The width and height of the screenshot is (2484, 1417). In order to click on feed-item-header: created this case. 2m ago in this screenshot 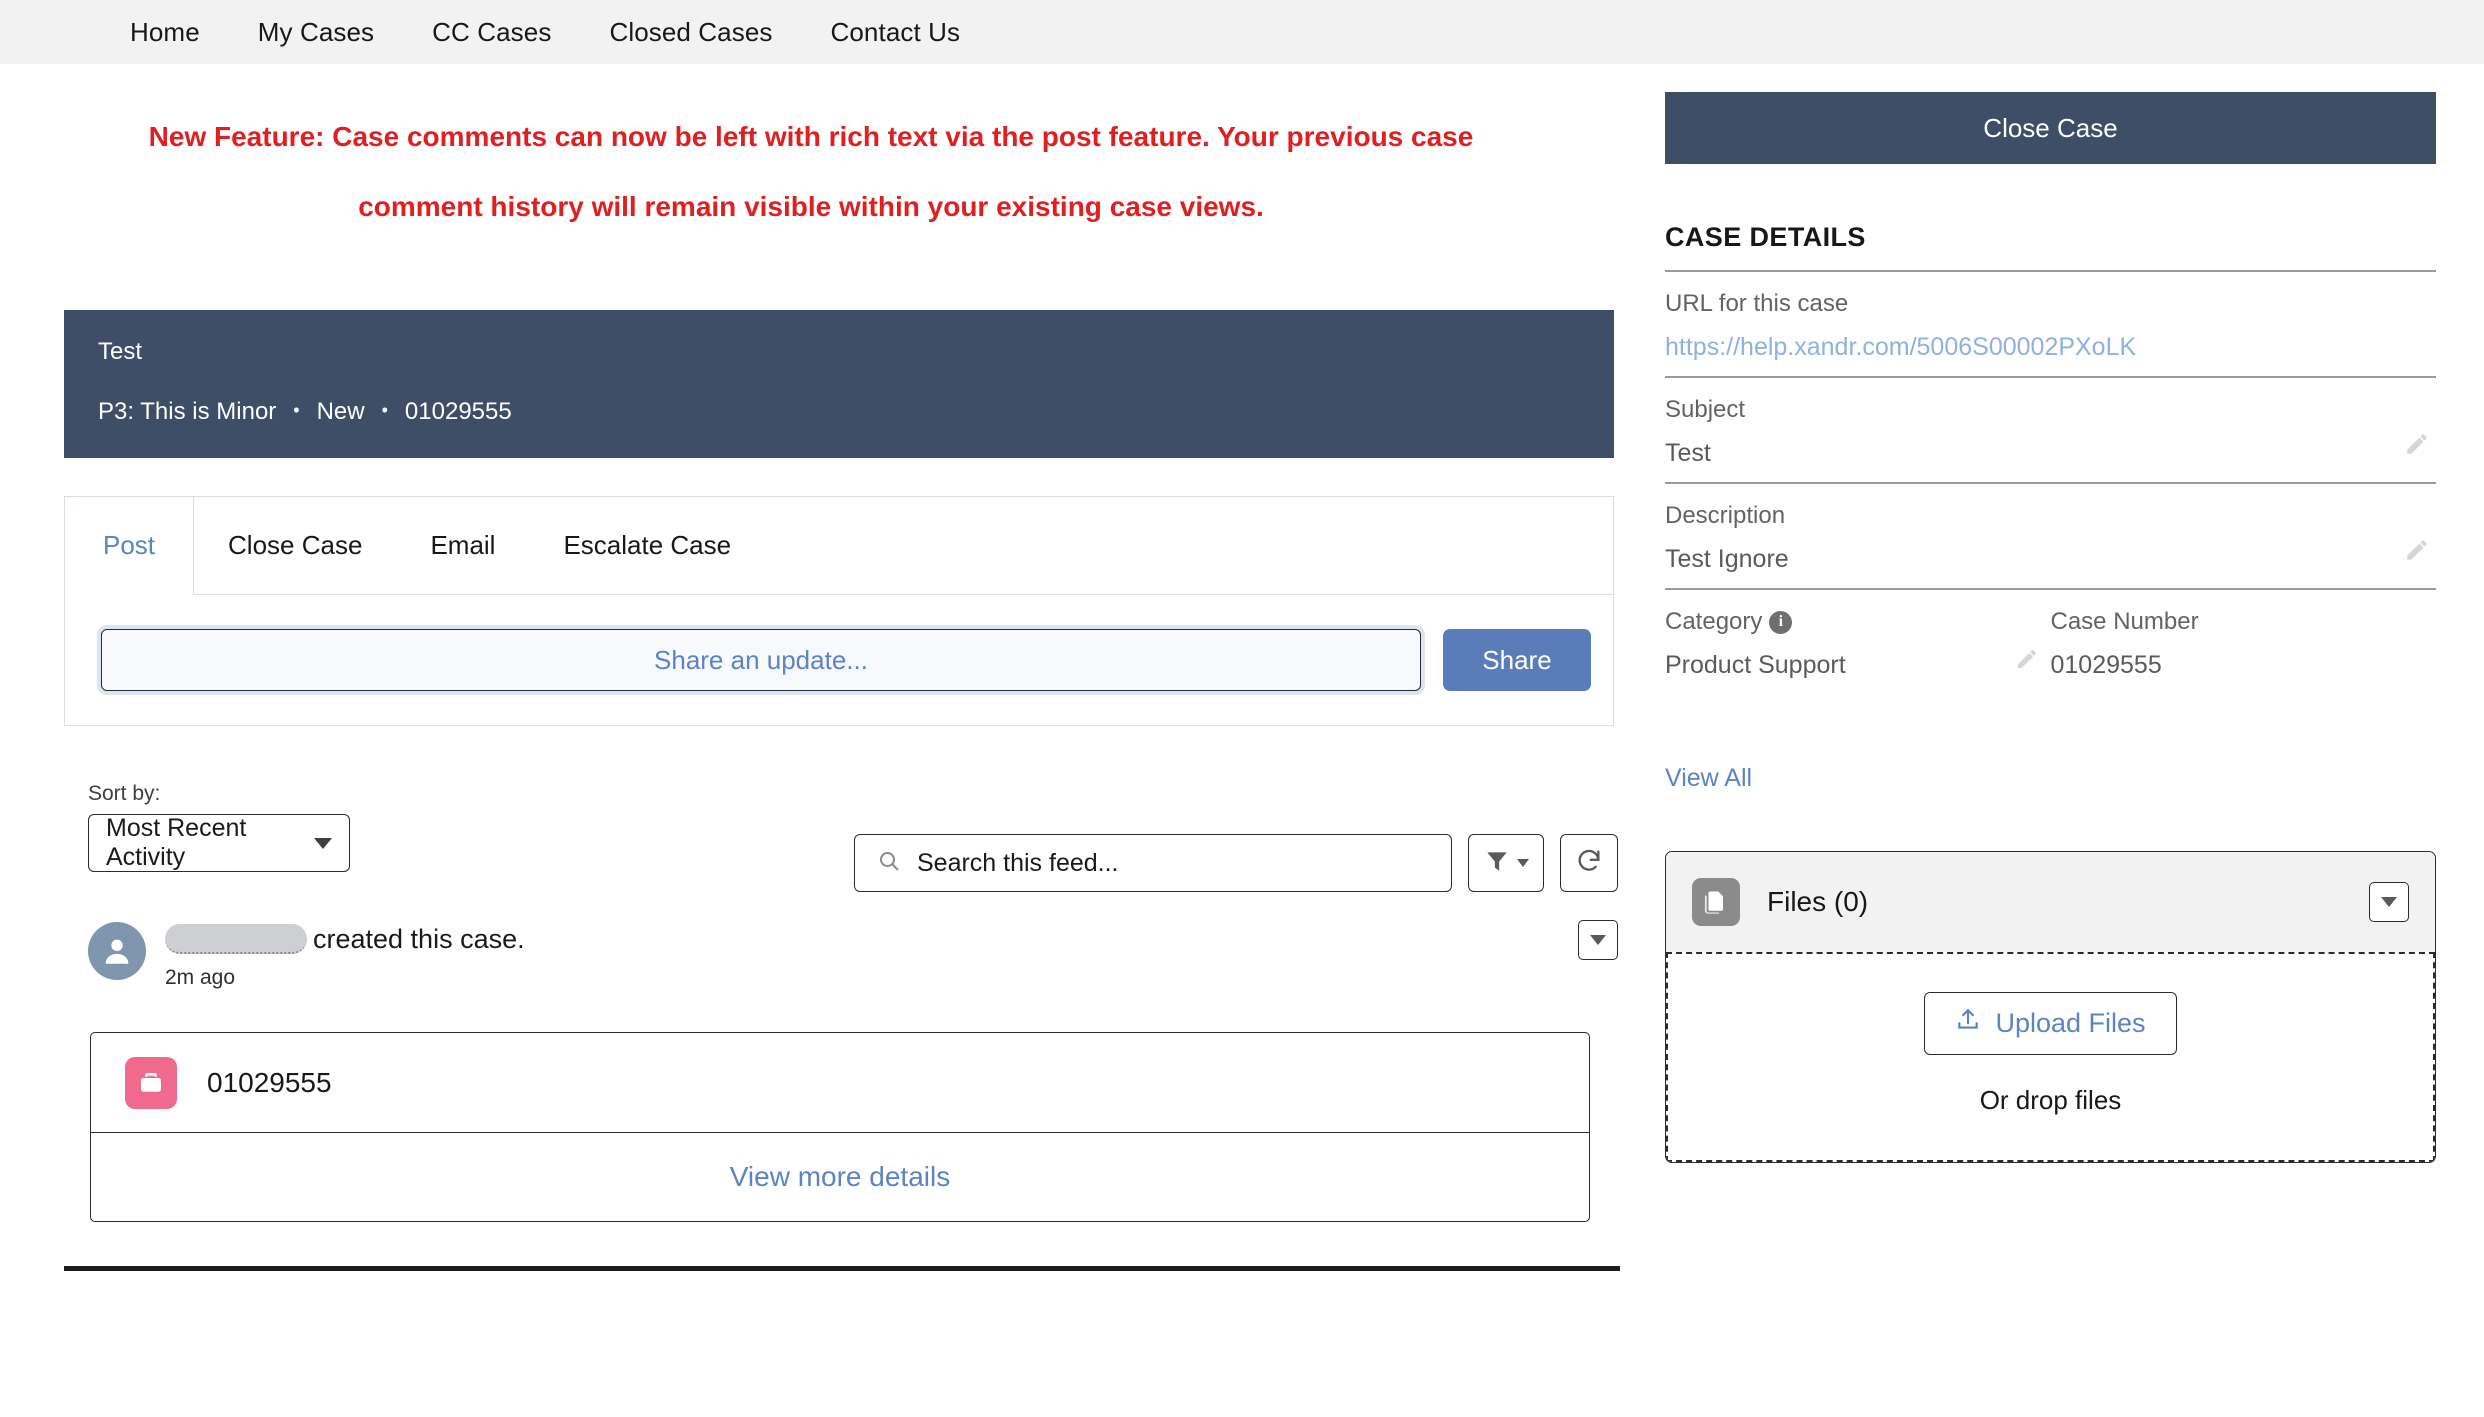, I will do `click(853, 955)`.